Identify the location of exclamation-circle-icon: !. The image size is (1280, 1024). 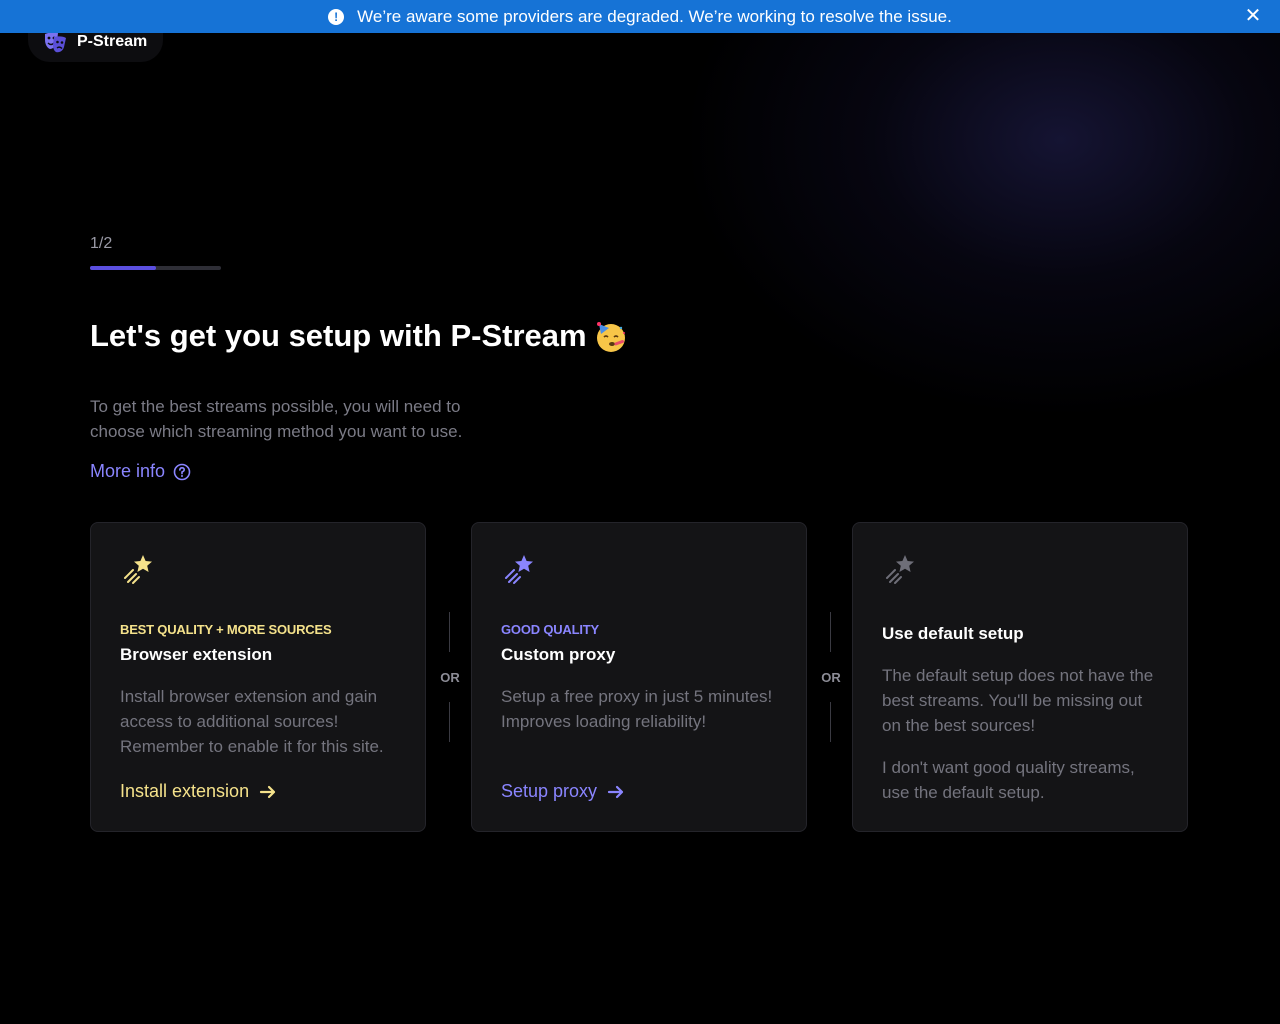
(336, 16).